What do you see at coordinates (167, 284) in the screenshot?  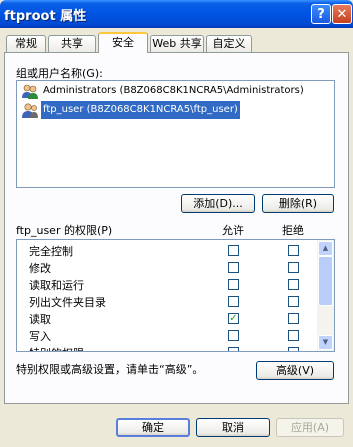 I see `permission-row: 读取和运行` at bounding box center [167, 284].